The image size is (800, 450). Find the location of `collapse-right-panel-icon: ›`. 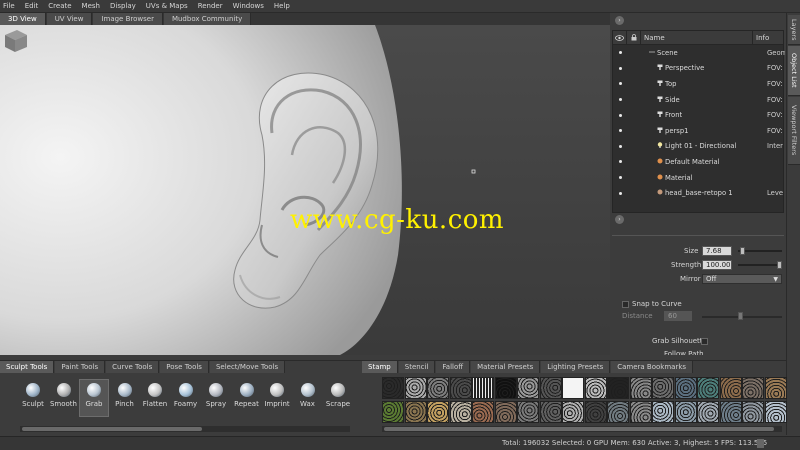

collapse-right-panel-icon: › is located at coordinates (619, 20).